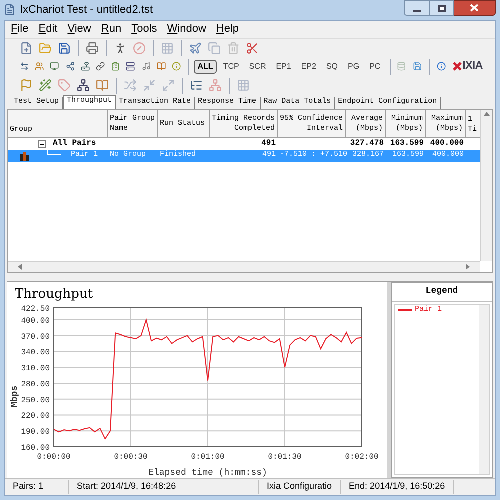  I want to click on menu-item: Edit, so click(48, 29).